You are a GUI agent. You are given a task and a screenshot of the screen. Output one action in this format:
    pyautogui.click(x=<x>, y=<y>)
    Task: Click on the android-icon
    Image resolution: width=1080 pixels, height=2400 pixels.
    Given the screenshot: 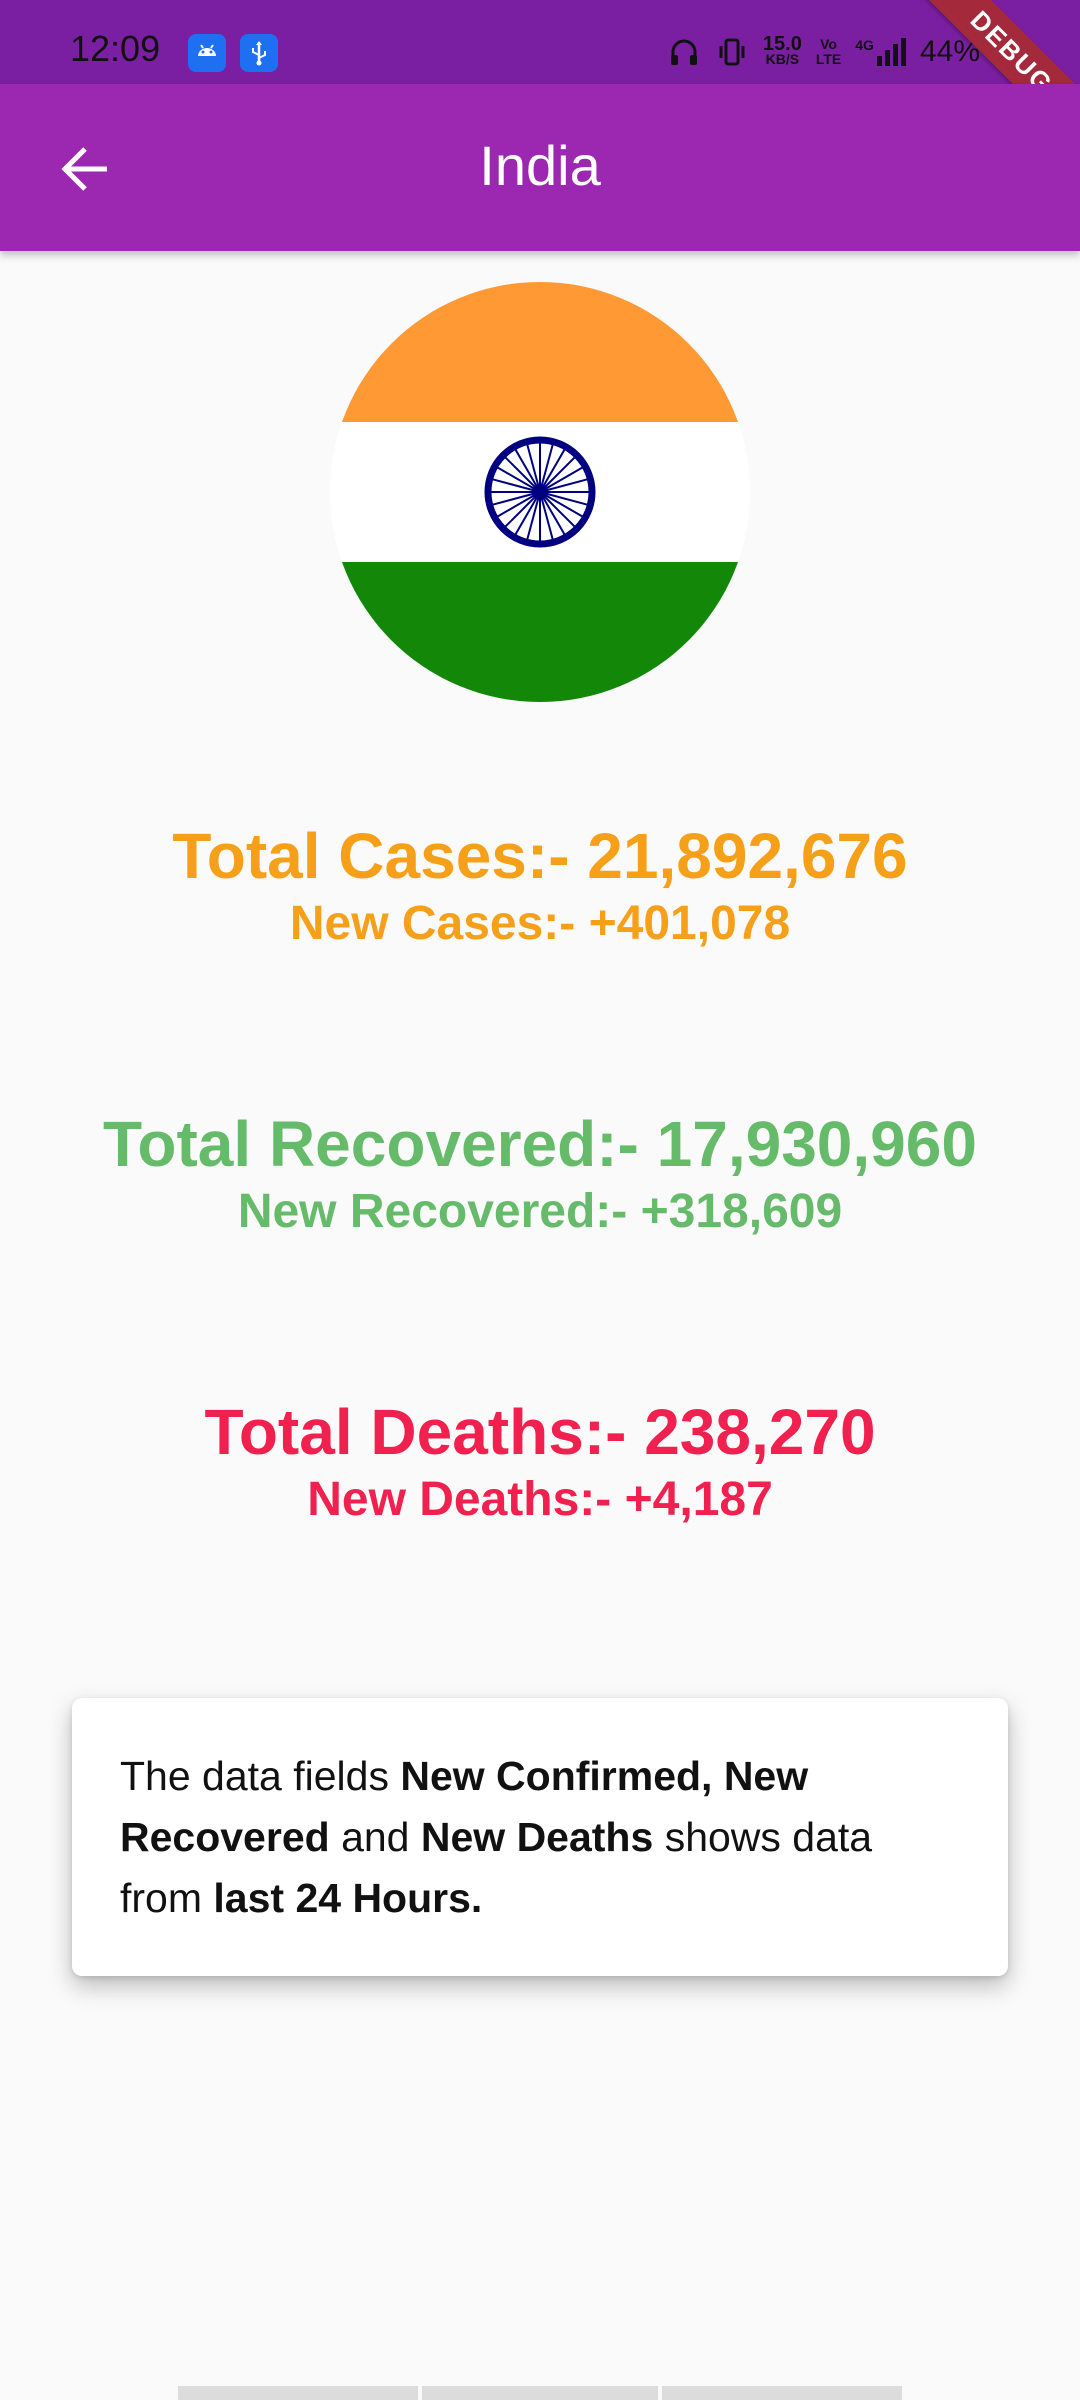 What is the action you would take?
    pyautogui.click(x=207, y=53)
    